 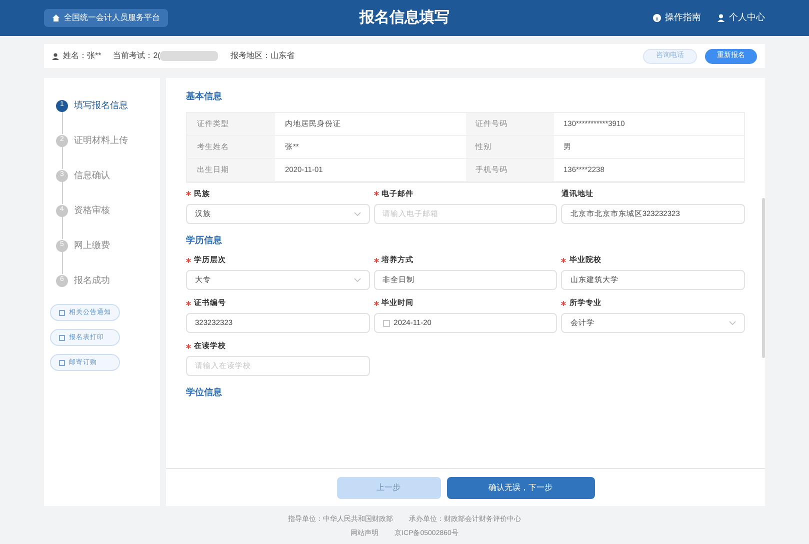 I want to click on header-link: 操作指南, so click(x=677, y=18).